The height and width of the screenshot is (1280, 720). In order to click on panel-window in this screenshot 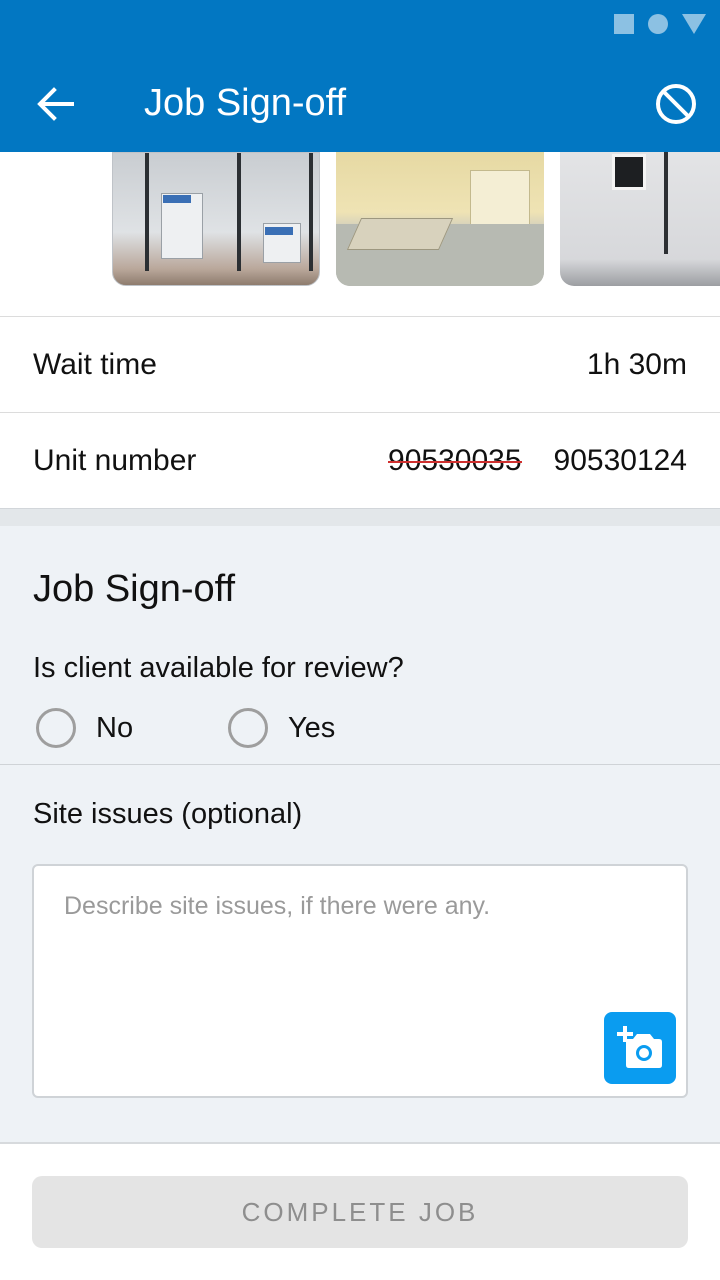, I will do `click(629, 172)`.